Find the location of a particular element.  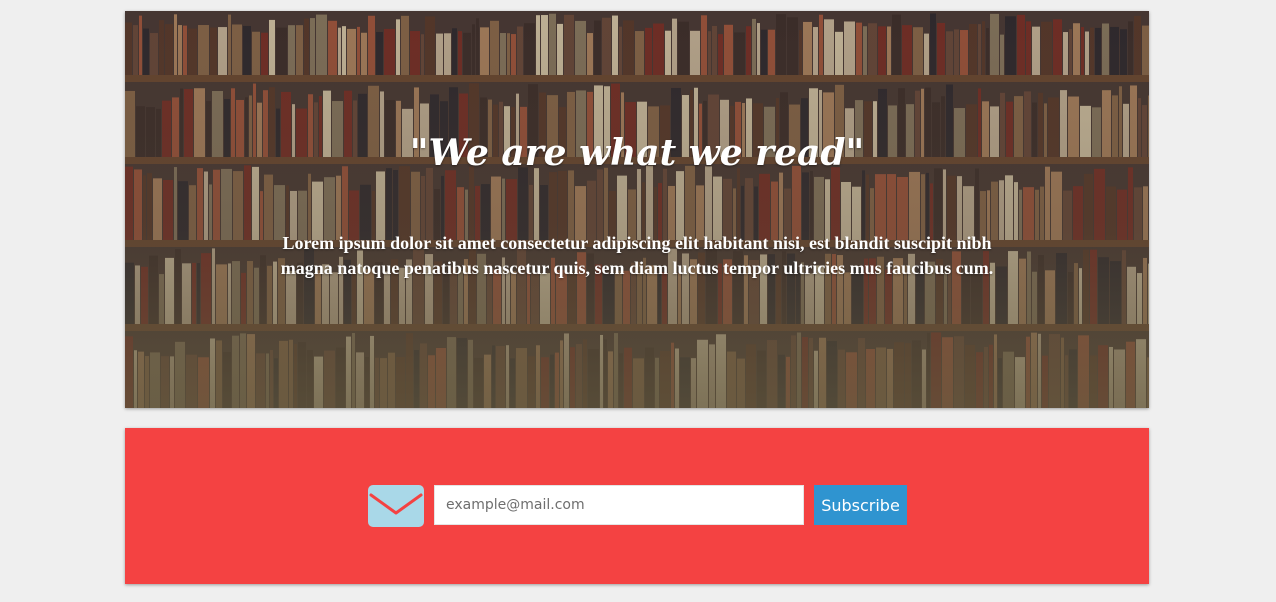

hero-title: "We are what we read" is located at coordinates (637, 153).